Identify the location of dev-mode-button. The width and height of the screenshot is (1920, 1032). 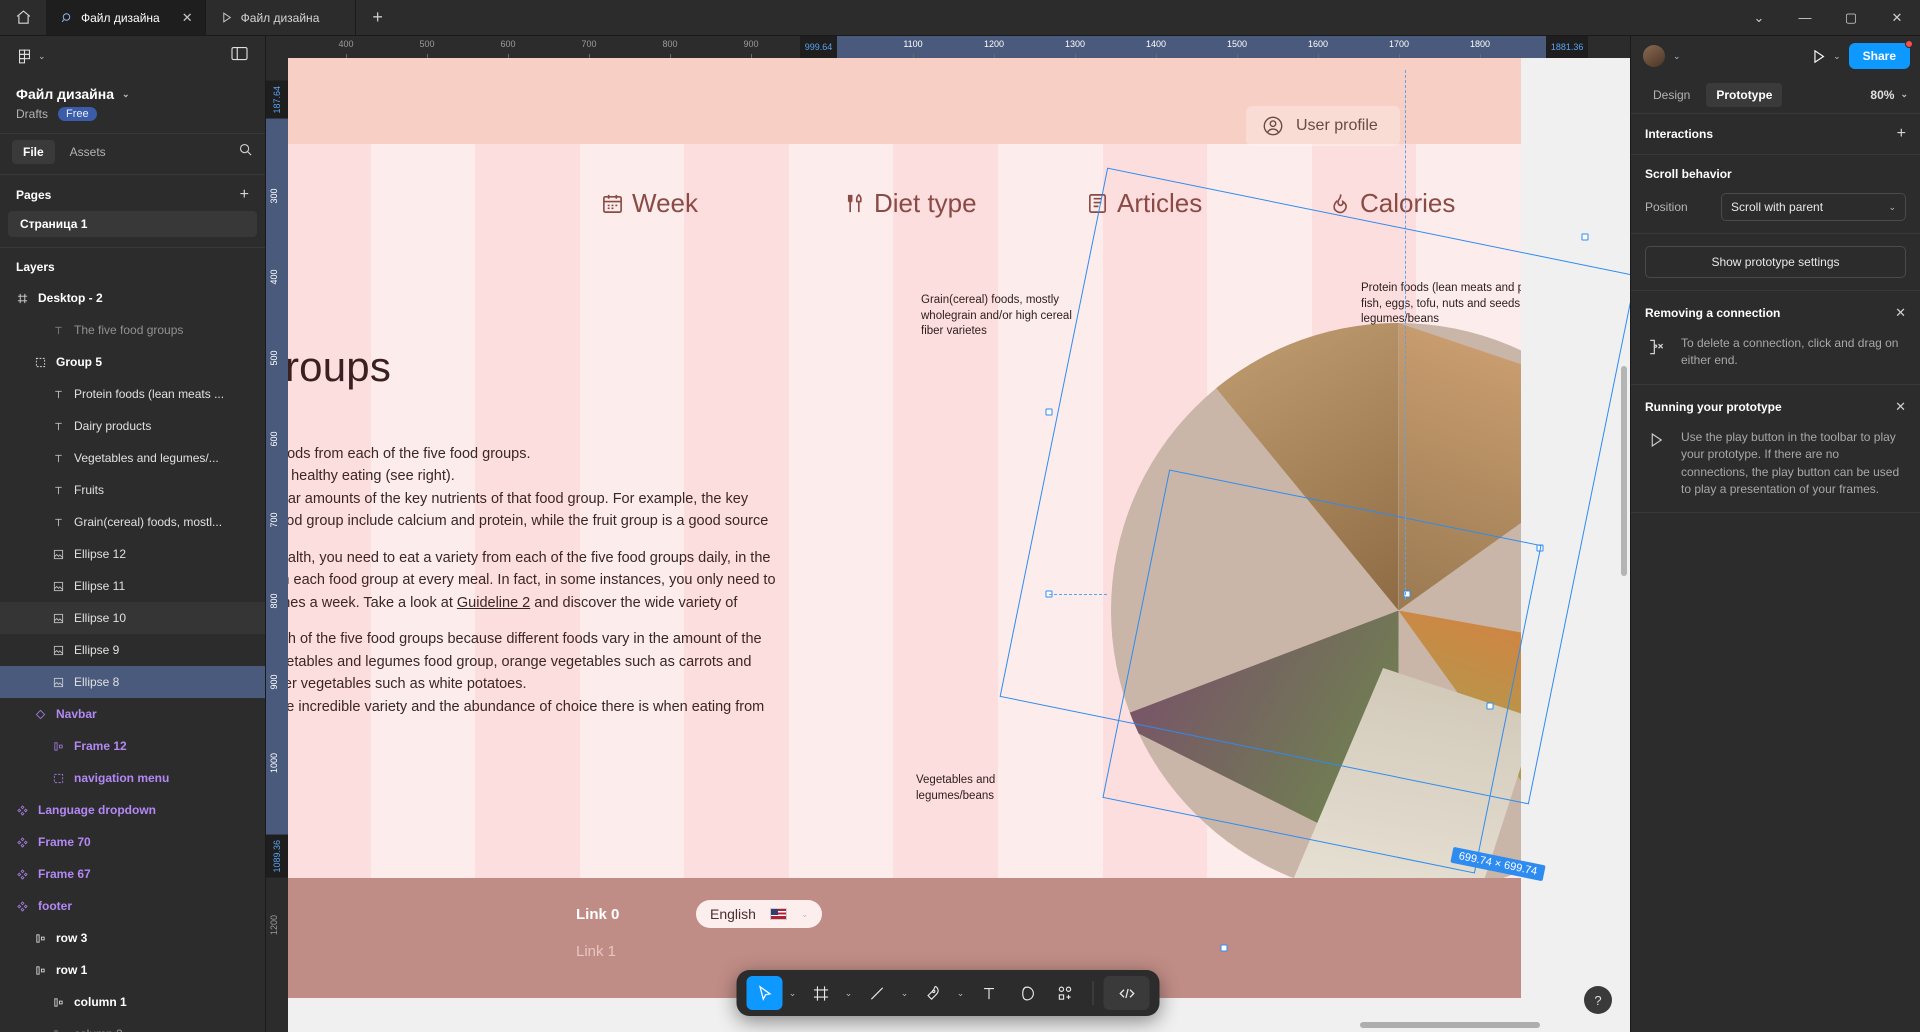
(1126, 993).